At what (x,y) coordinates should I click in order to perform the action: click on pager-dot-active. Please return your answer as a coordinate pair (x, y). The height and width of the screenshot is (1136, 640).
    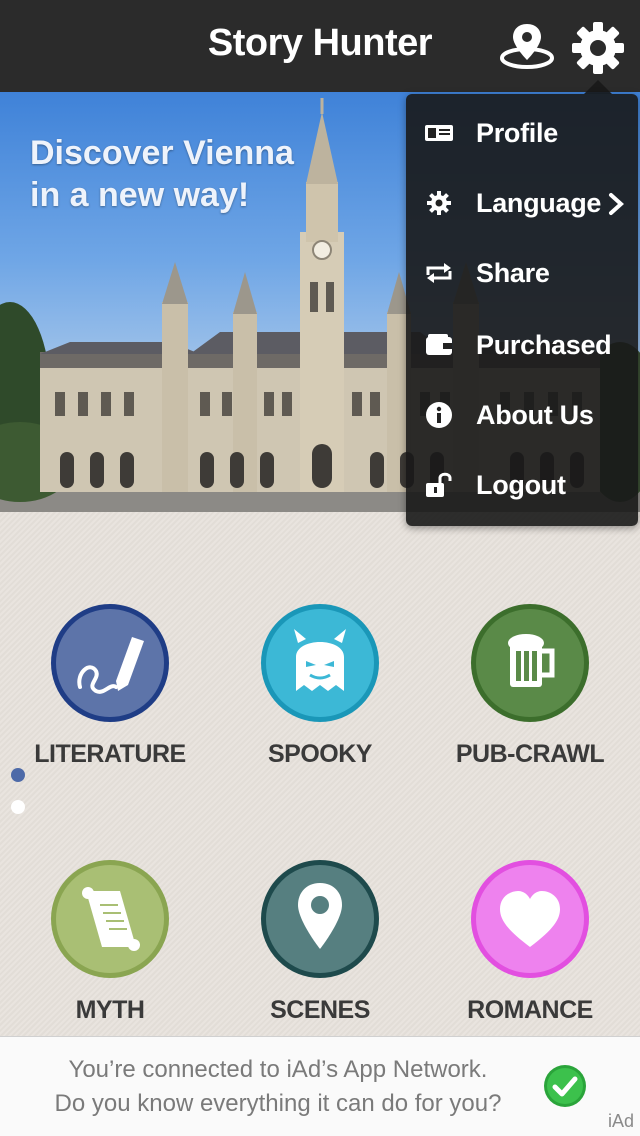
    Looking at the image, I should click on (18, 775).